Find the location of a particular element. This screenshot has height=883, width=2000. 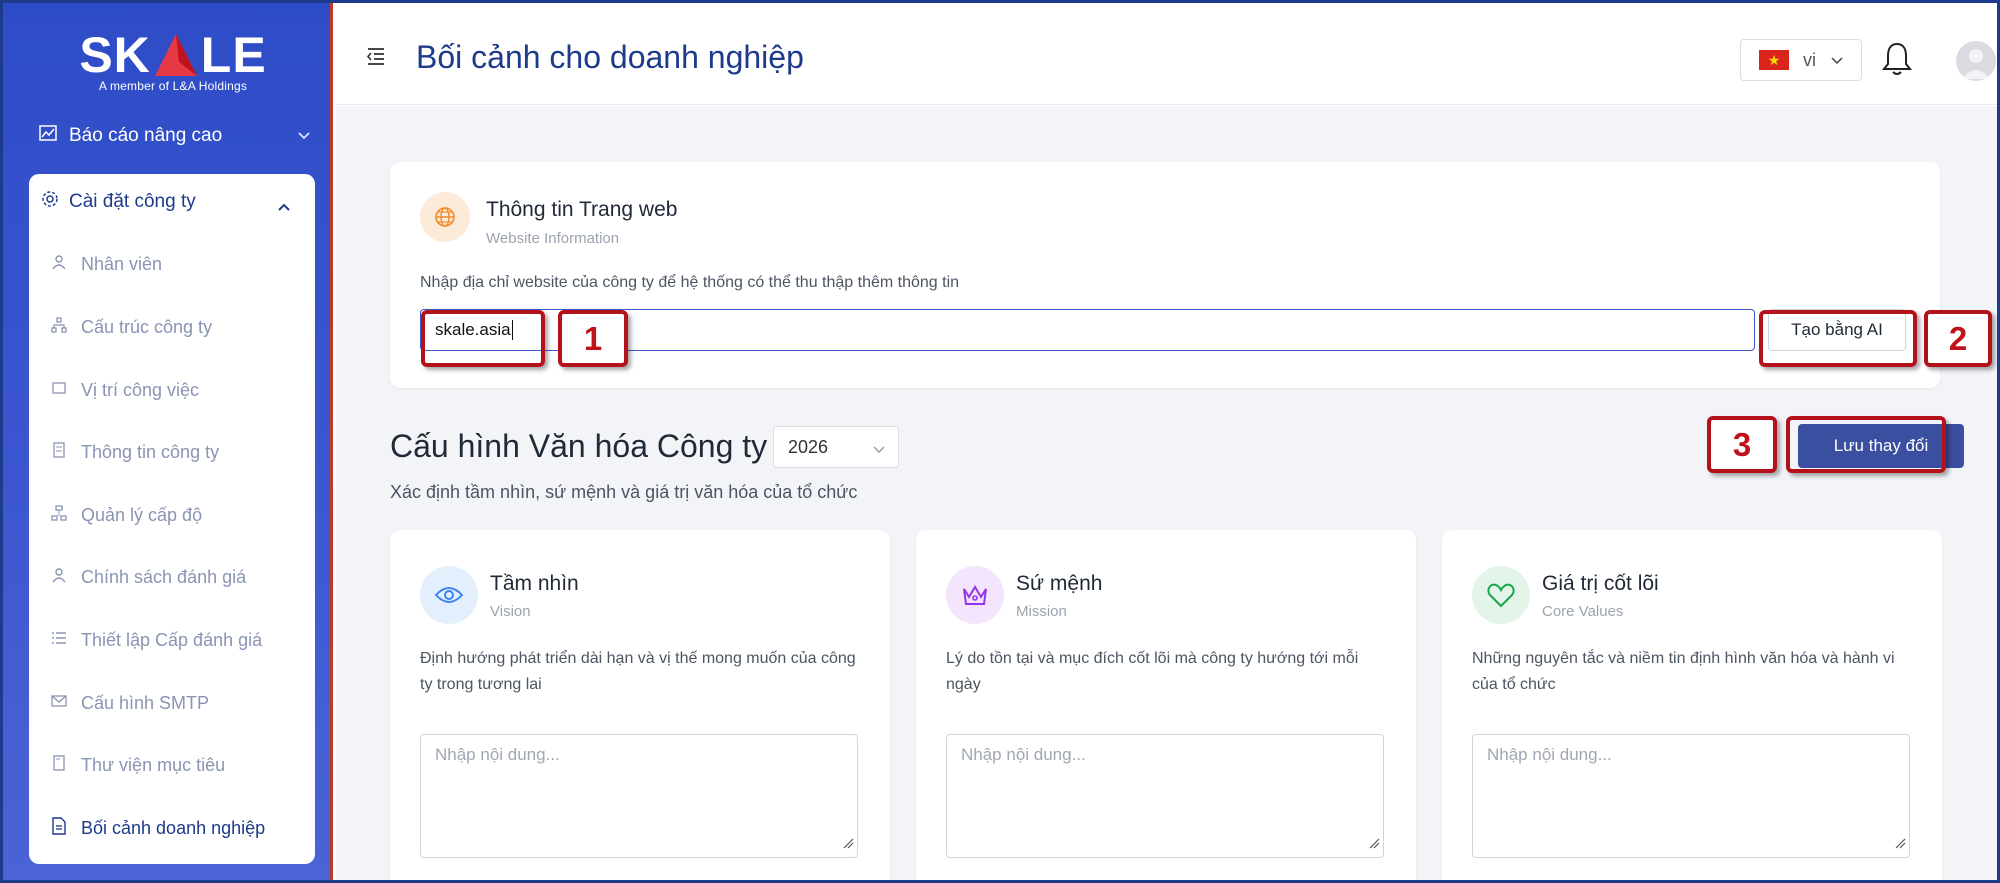

globe-icon is located at coordinates (445, 217).